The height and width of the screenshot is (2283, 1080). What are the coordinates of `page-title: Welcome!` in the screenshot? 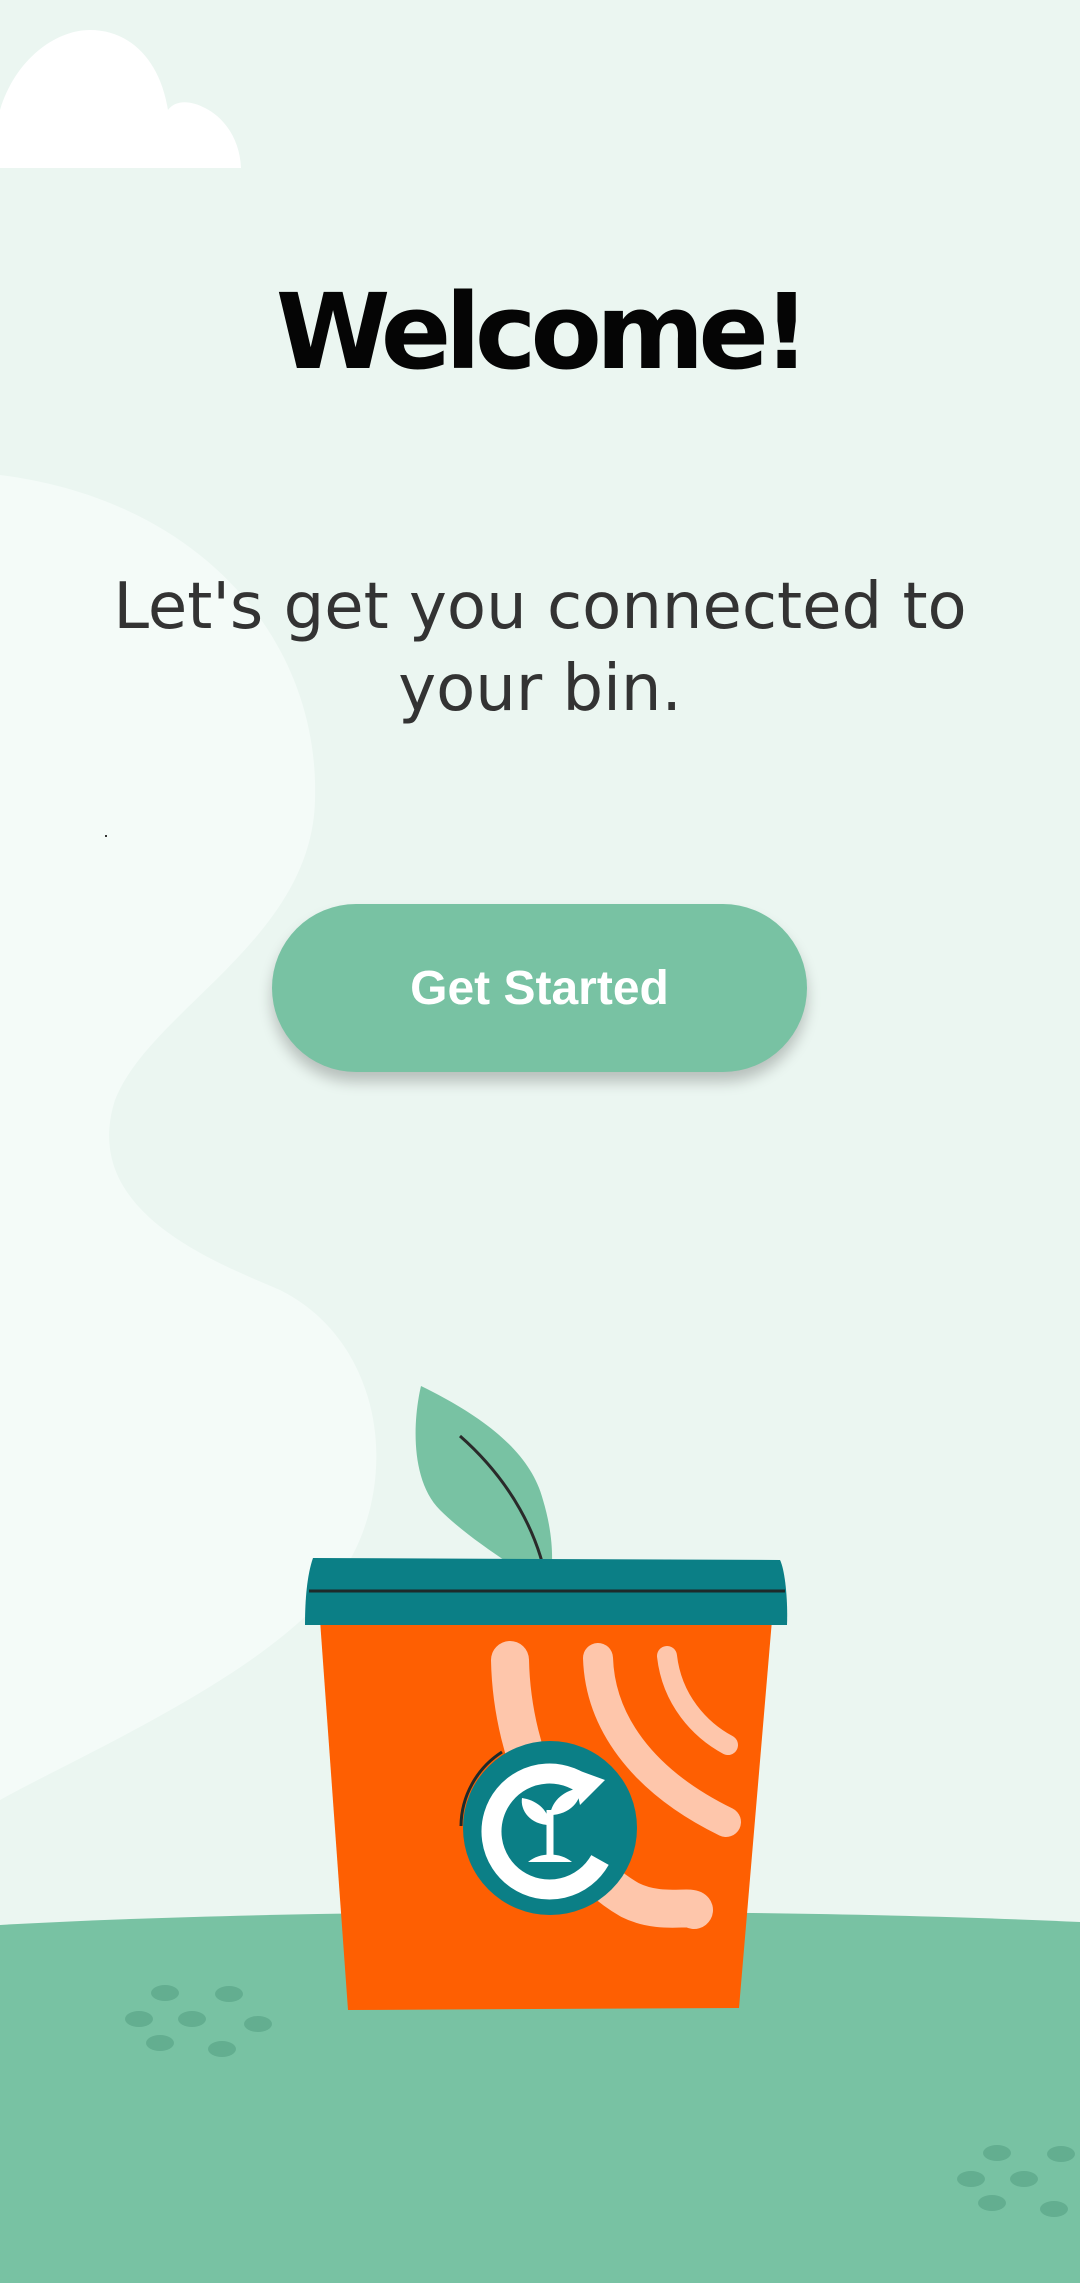 It's located at (543, 332).